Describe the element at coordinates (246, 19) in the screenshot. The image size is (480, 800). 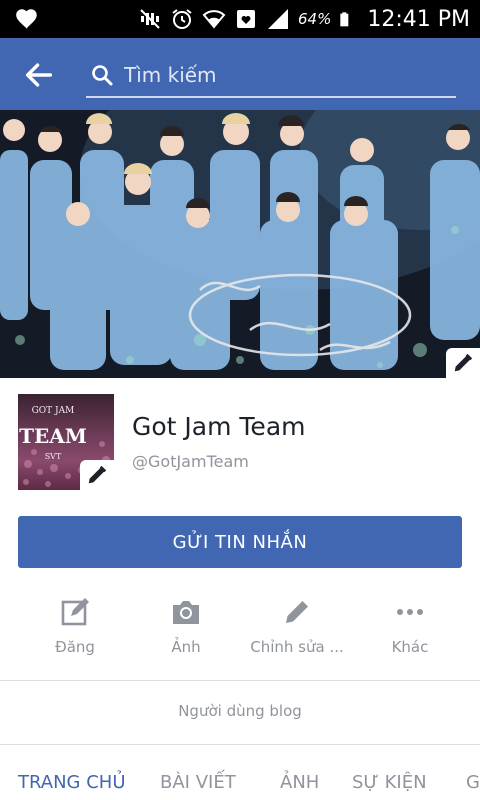
I see `notification-icon` at that location.